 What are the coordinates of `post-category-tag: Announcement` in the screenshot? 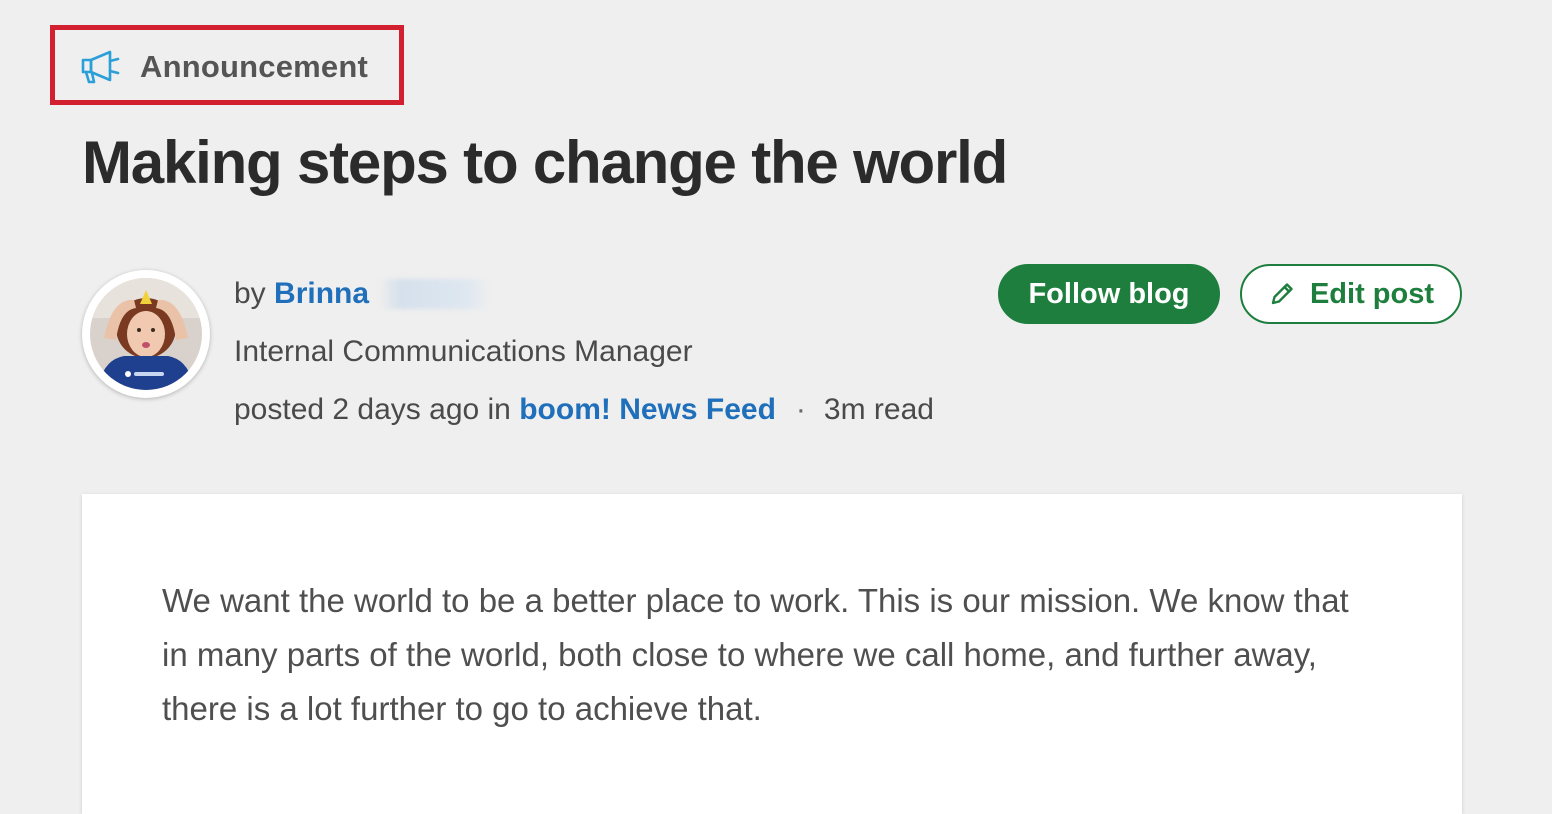 It's located at (224, 67).